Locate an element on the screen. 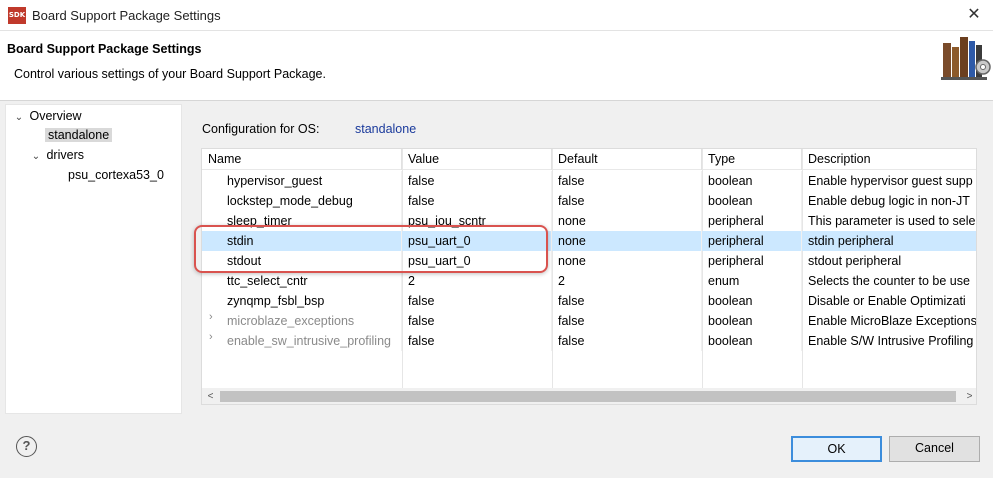 This screenshot has height=478, width=993. cell-description: Enable debug logic in non-JT is located at coordinates (889, 201).